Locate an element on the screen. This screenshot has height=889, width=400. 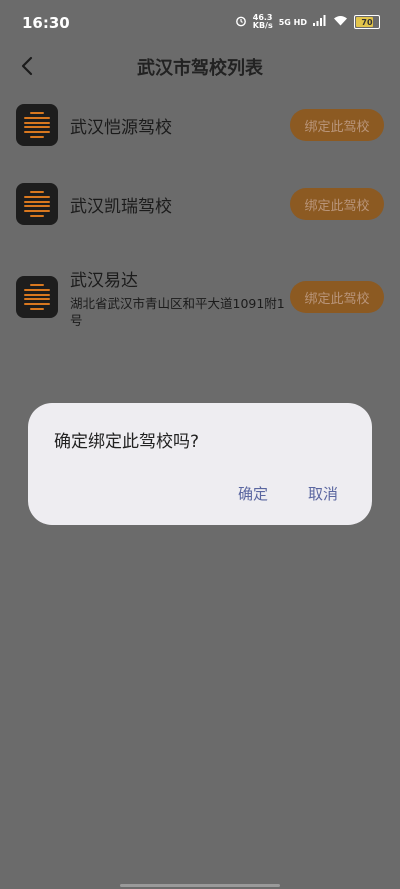
home-indicator is located at coordinates (200, 885).